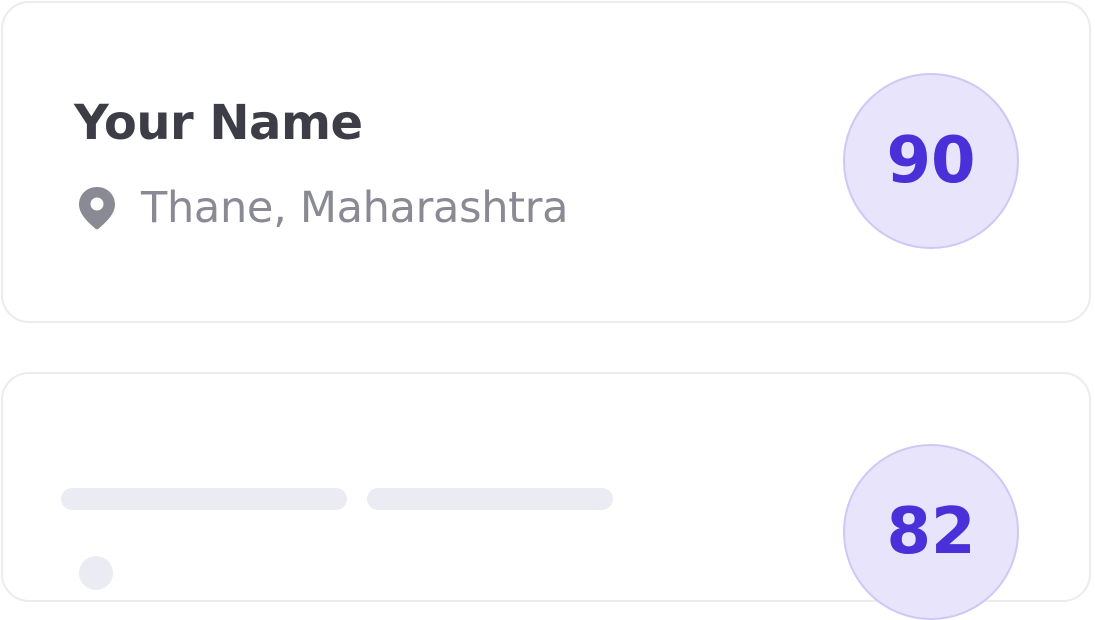  Describe the element at coordinates (96, 573) in the screenshot. I see `skeleton-icon-placeholder` at that location.